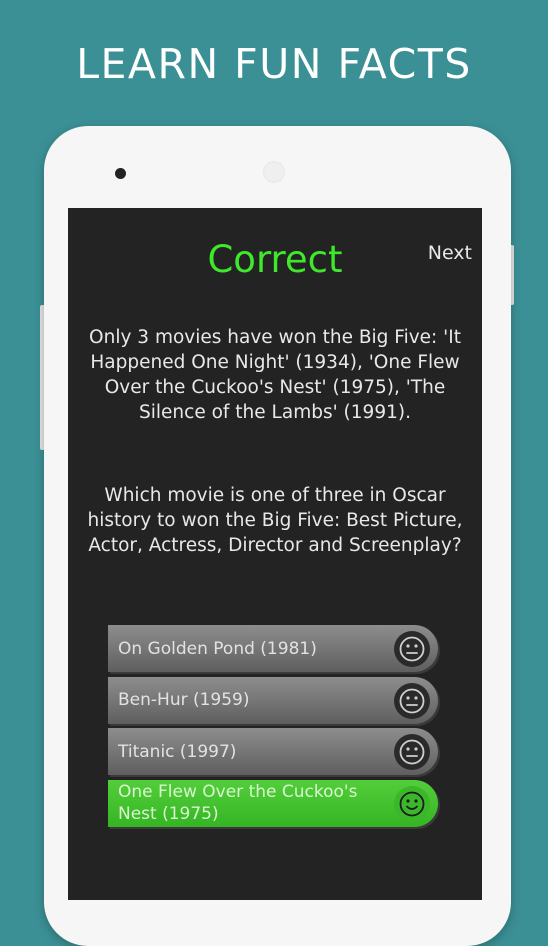 This screenshot has width=548, height=946. I want to click on result-title: Correct, so click(275, 259).